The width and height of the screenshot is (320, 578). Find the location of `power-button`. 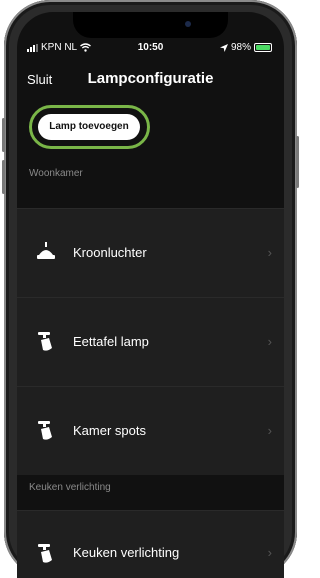

power-button is located at coordinates (297, 162).